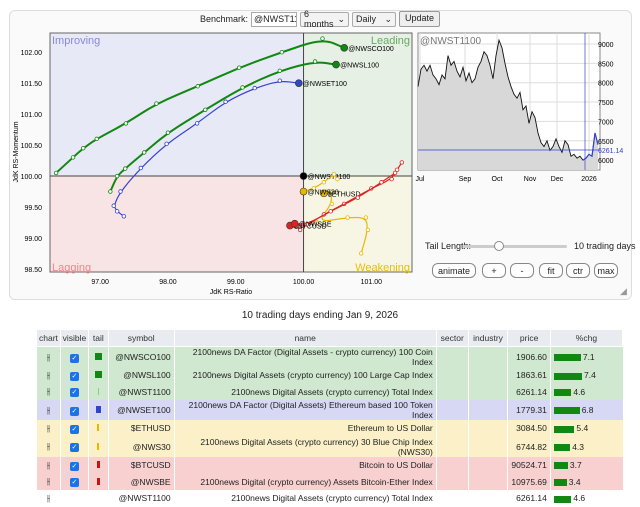 The image size is (640, 507). Describe the element at coordinates (177, 224) in the screenshot. I see `quadrant-lagging` at that location.